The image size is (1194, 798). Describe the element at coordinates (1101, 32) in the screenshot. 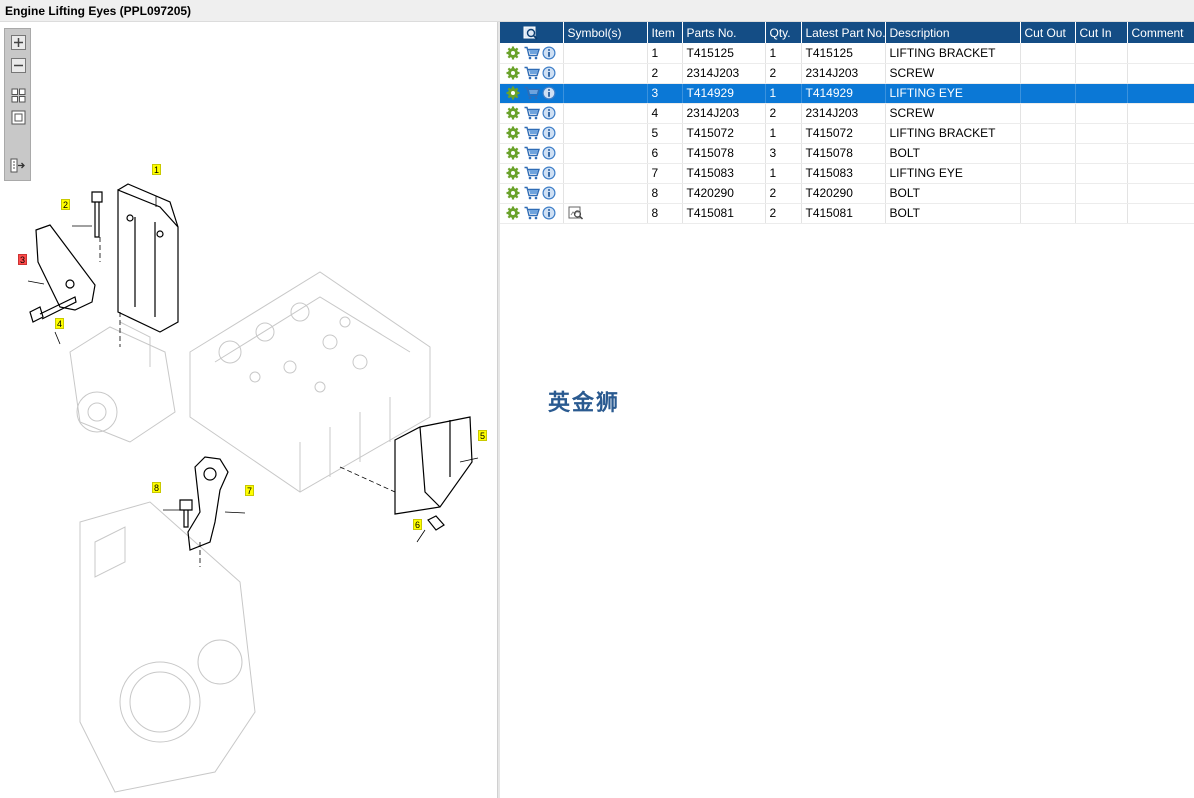

I see `col-header: Cut In` at that location.